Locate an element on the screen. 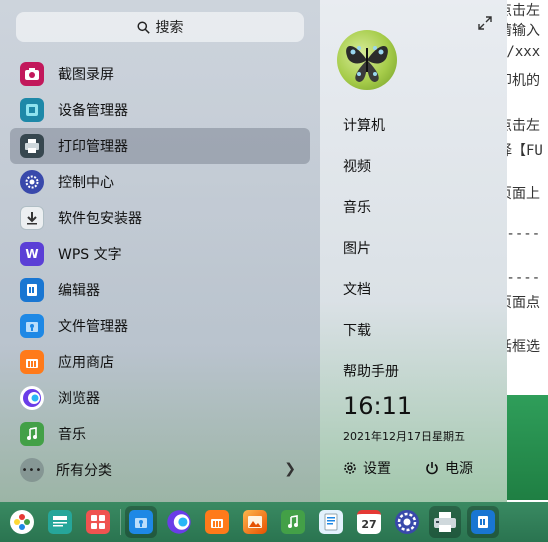  app-item-package-installer: 软件包安装器 is located at coordinates (160, 218).